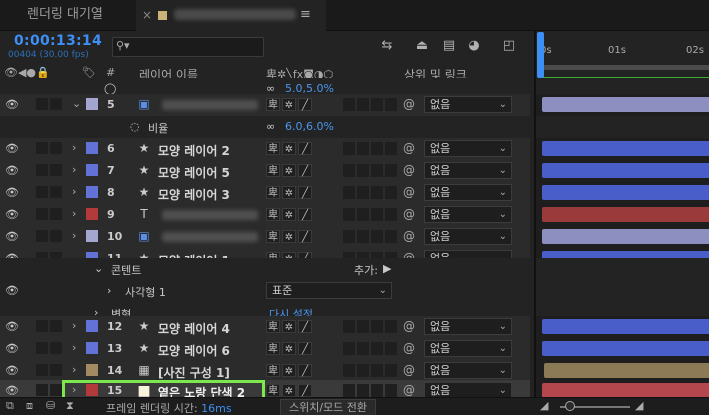 Image resolution: width=709 pixels, height=415 pixels. I want to click on tab-composition: × ≡, so click(231, 15).